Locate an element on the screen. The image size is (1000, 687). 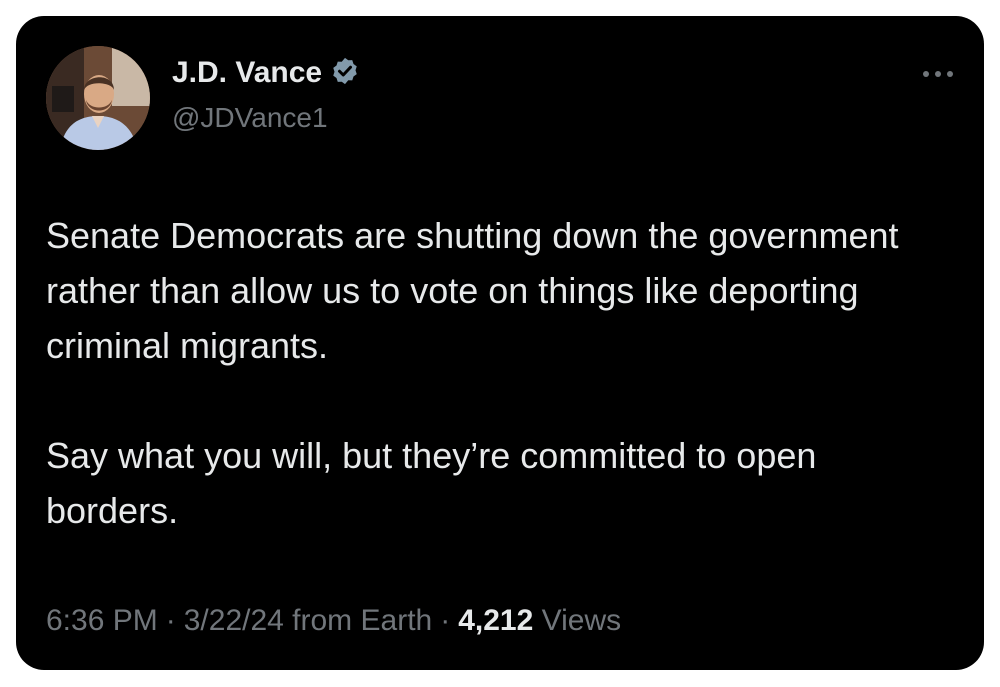
avatar-image is located at coordinates (98, 98).